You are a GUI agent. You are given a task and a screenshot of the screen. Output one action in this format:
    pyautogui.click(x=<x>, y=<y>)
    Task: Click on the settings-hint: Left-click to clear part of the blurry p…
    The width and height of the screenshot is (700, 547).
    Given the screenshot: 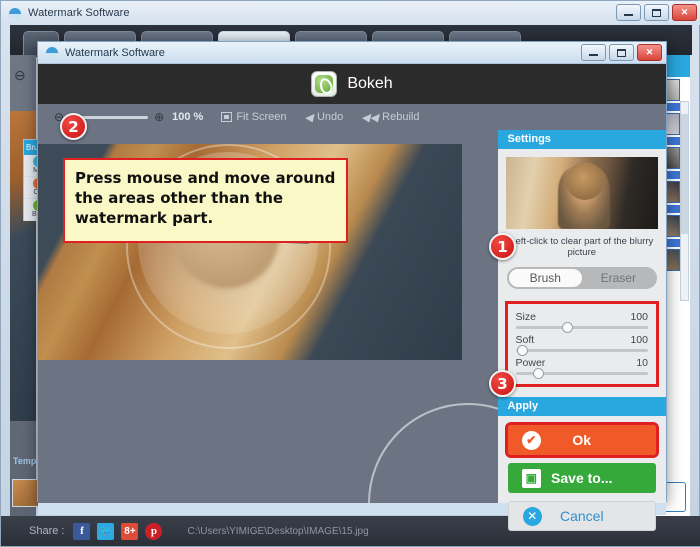 What is the action you would take?
    pyautogui.click(x=582, y=247)
    